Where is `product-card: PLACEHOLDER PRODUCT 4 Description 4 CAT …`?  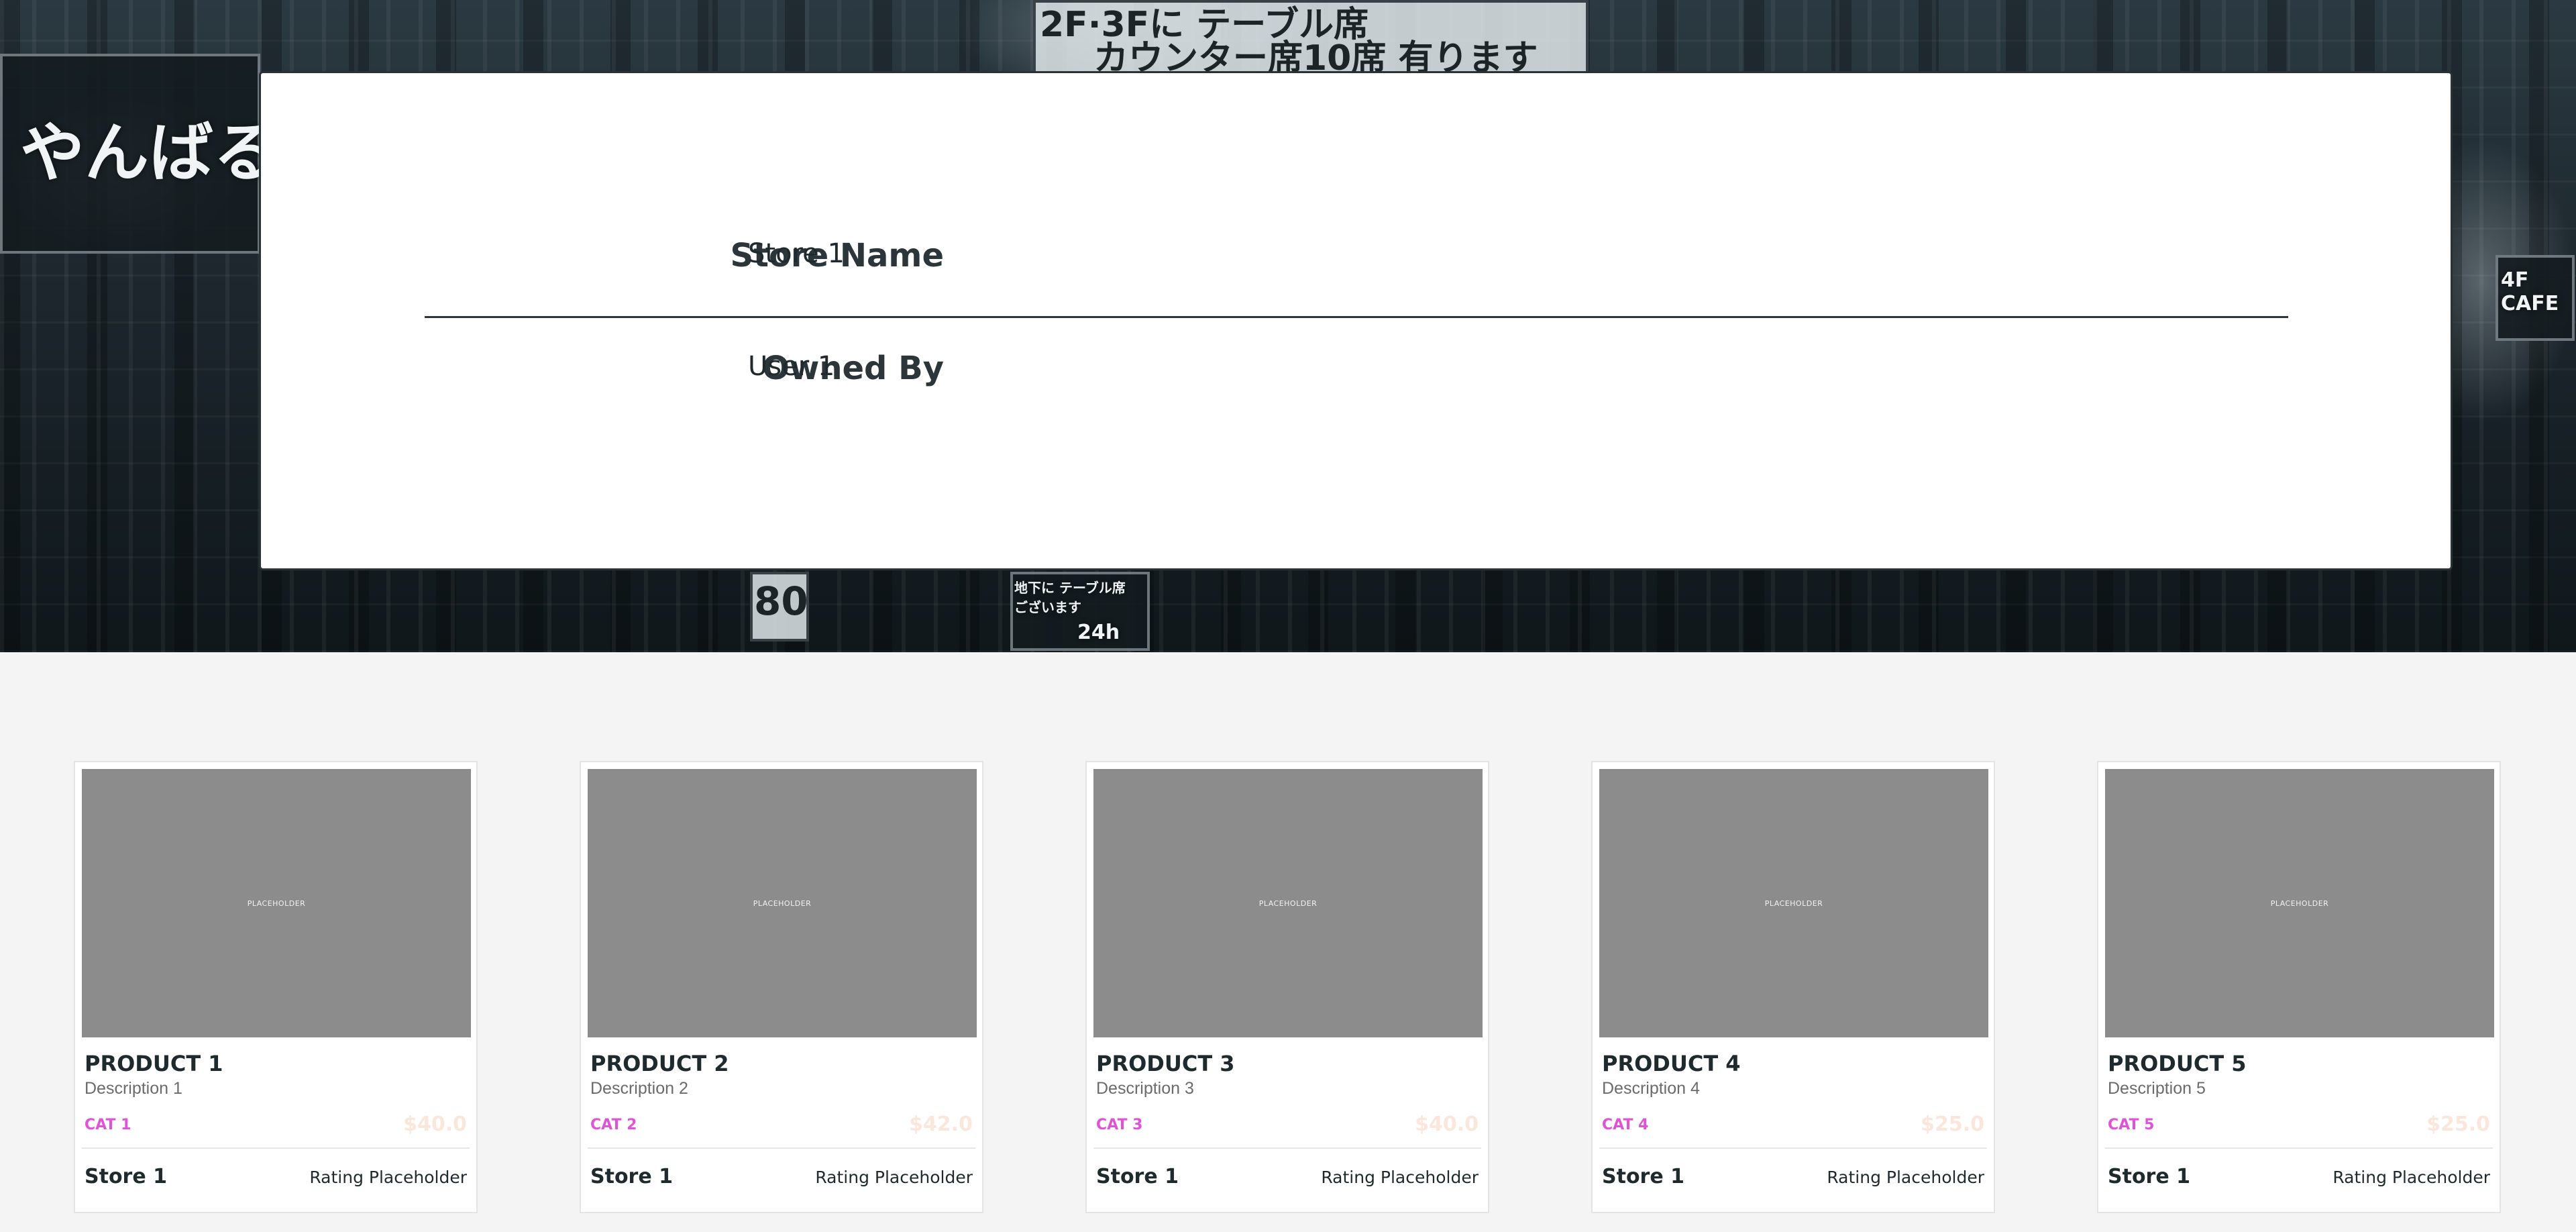
product-card: PLACEHOLDER PRODUCT 4 Description 4 CAT … is located at coordinates (1793, 987).